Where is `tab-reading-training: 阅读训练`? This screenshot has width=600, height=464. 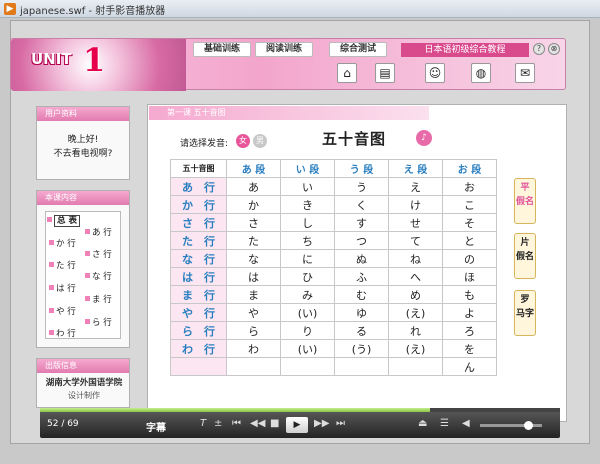 tab-reading-training: 阅读训练 is located at coordinates (284, 49).